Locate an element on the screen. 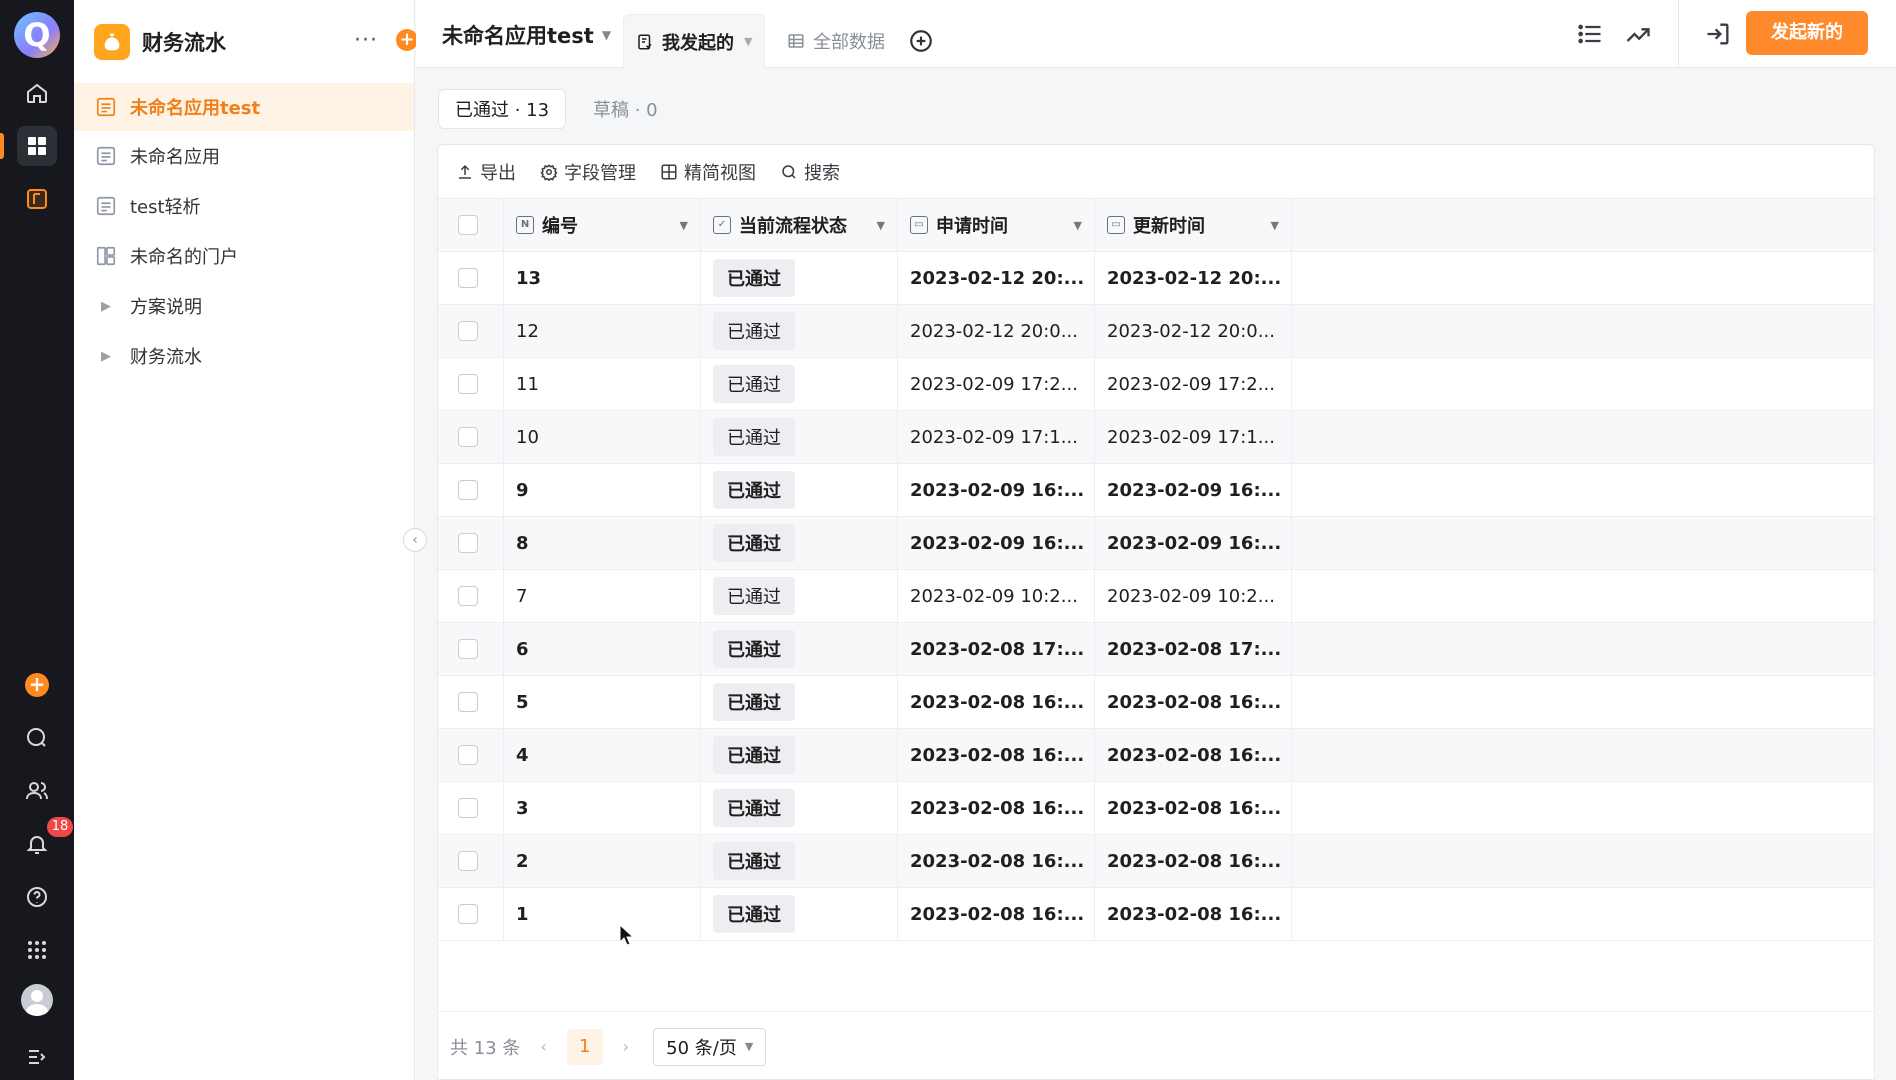 The height and width of the screenshot is (1080, 1896). help-icon is located at coordinates (37, 897).